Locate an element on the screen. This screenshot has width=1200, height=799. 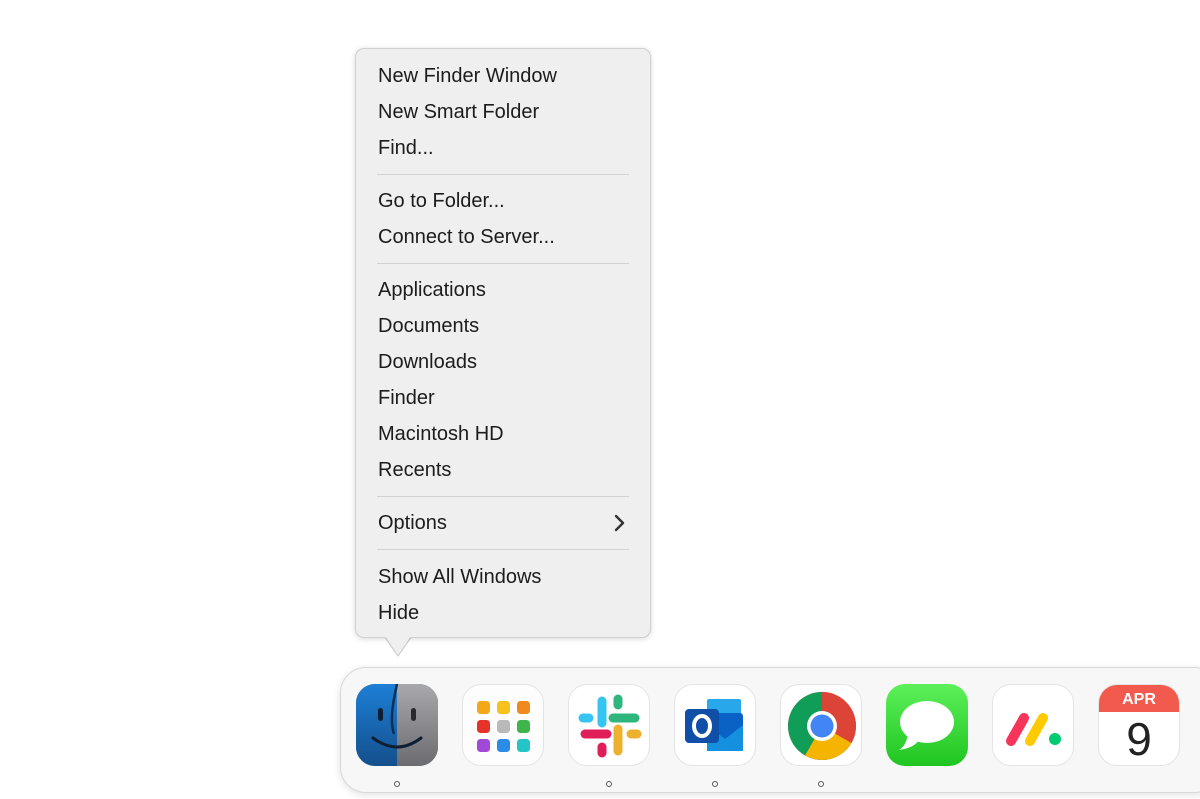
menu-item-options-label: Options is located at coordinates (412, 523).